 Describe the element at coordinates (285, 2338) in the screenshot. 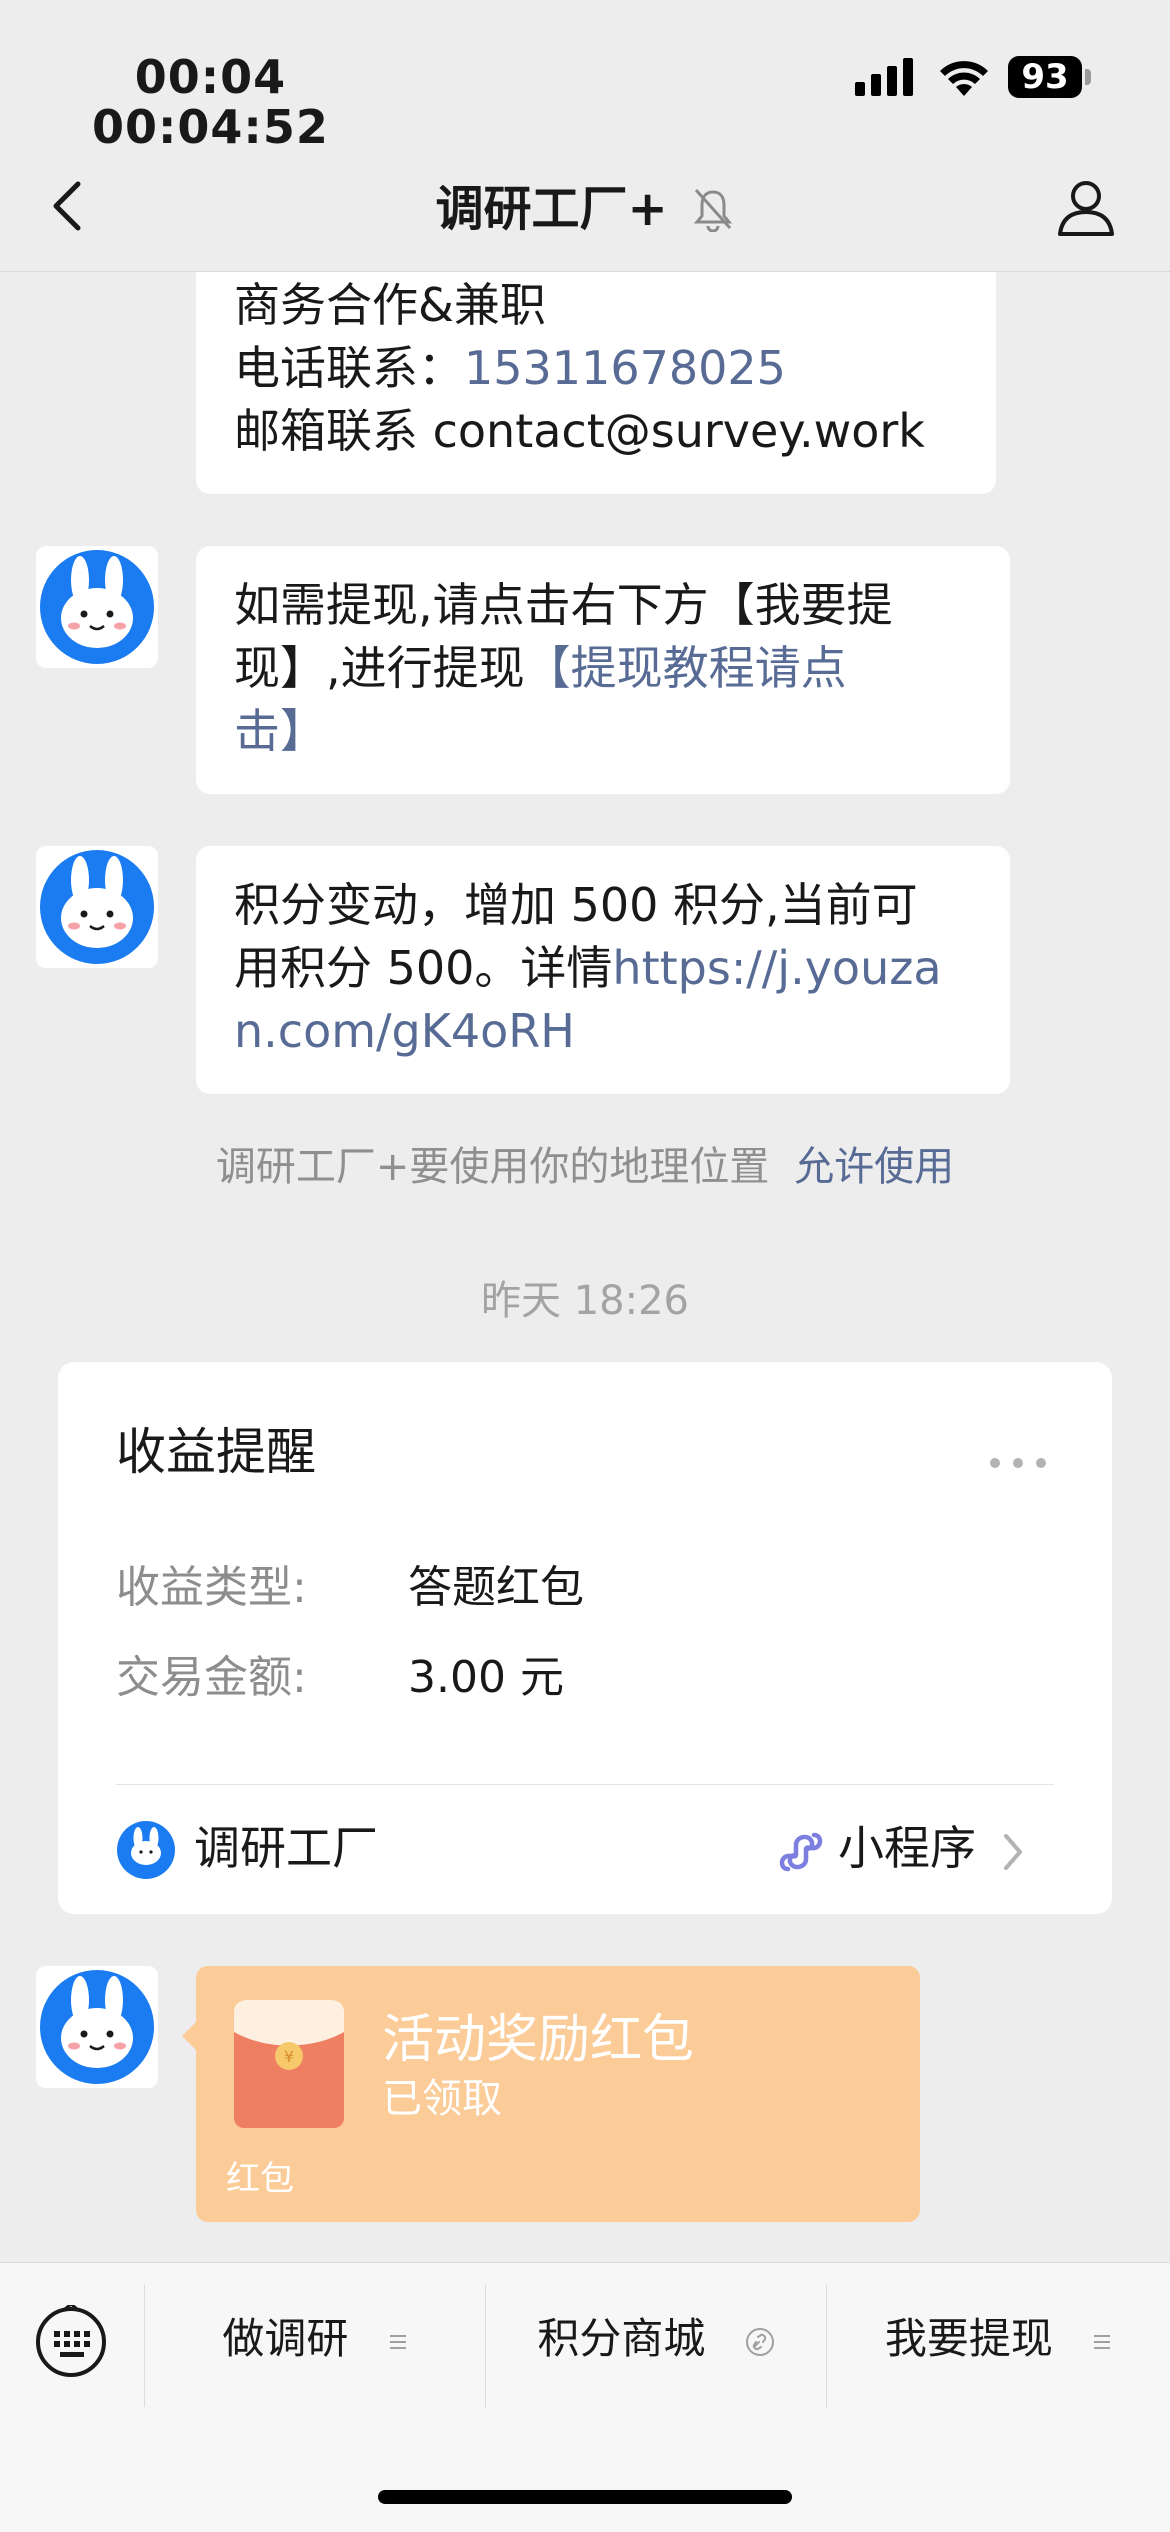

I see `menu-do-survey-label: 做调研` at that location.